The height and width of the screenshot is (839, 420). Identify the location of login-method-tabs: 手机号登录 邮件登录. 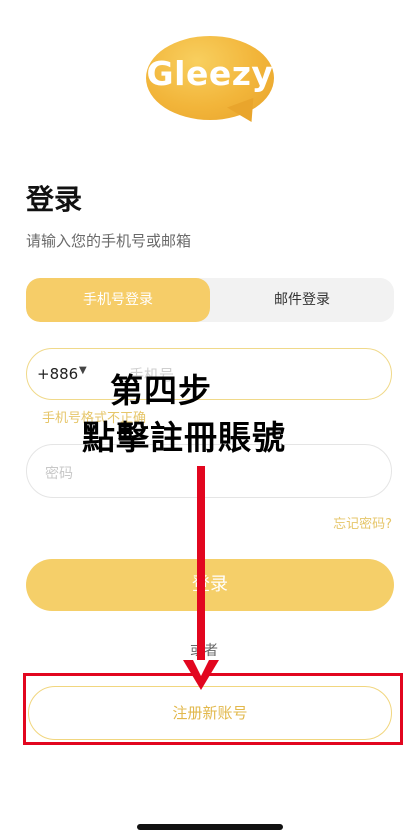
(210, 300).